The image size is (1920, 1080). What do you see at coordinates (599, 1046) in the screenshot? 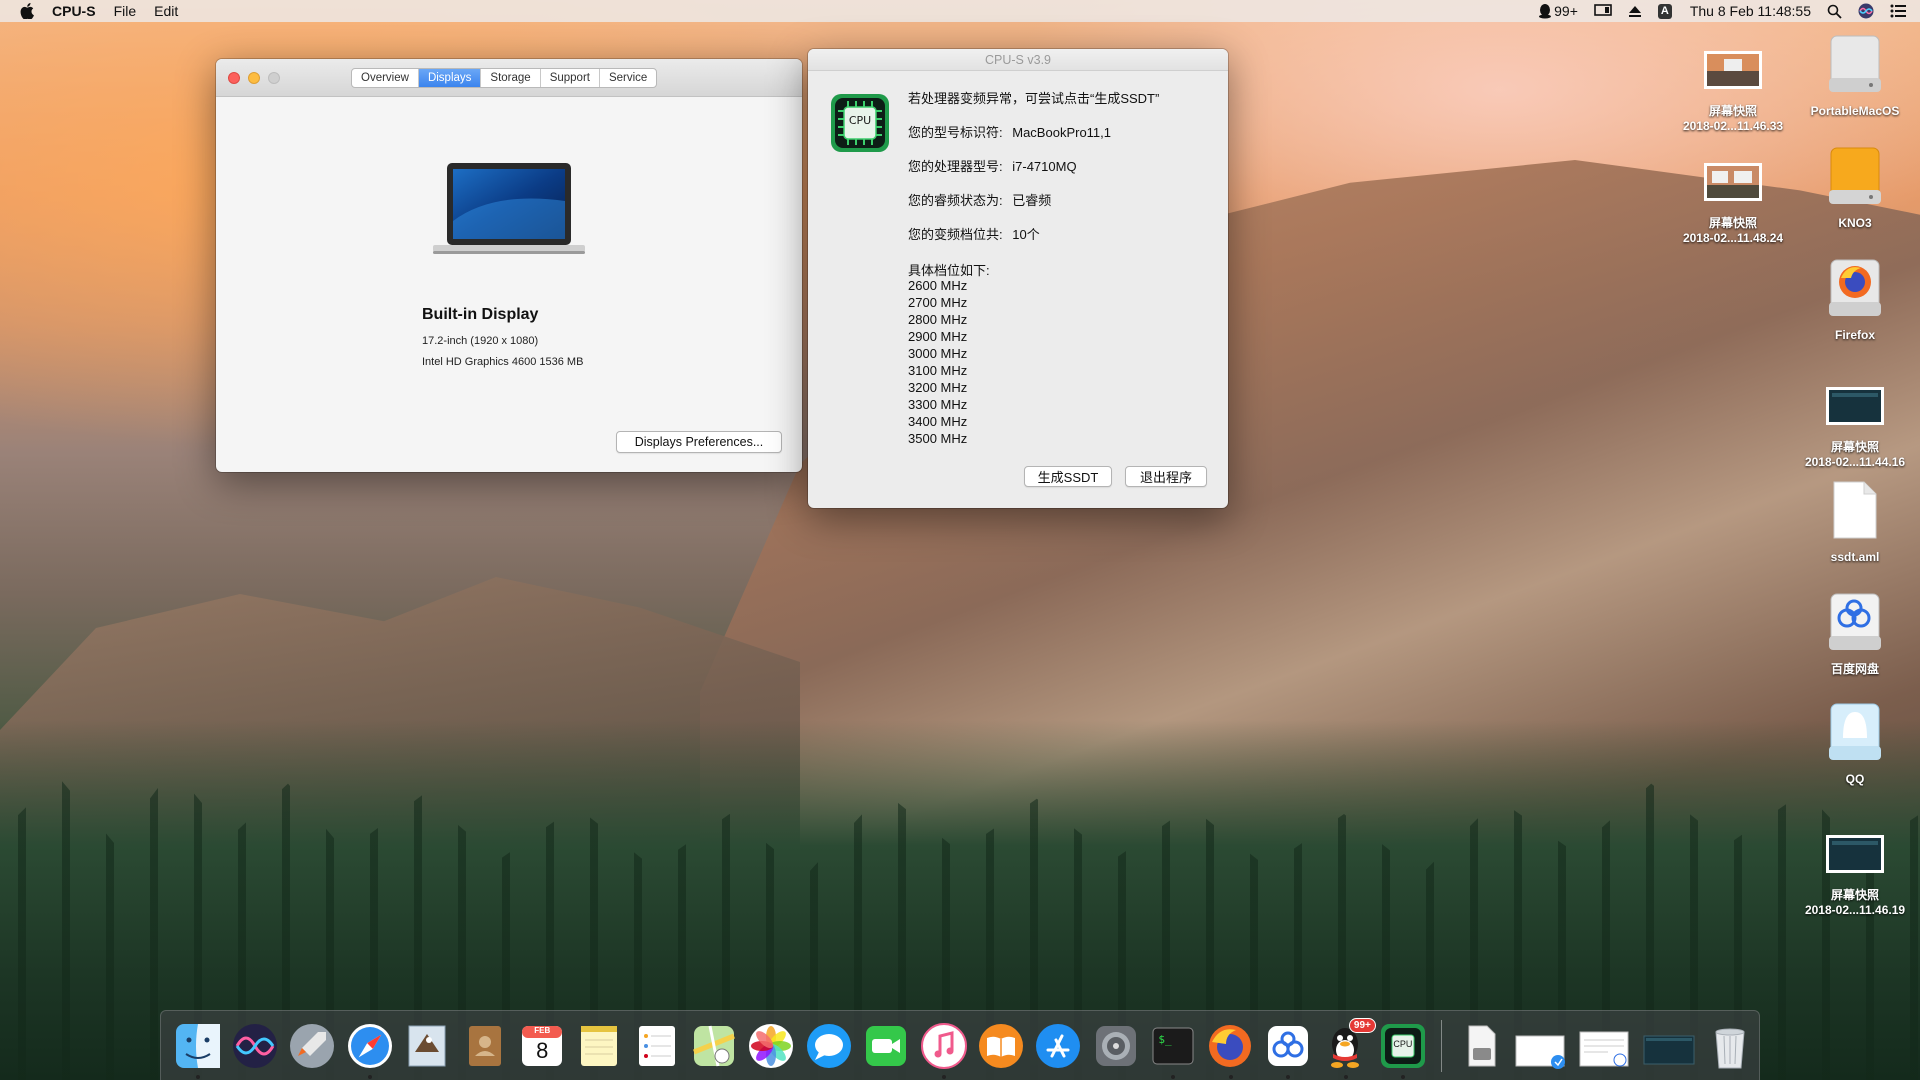
I see `dock-notes` at bounding box center [599, 1046].